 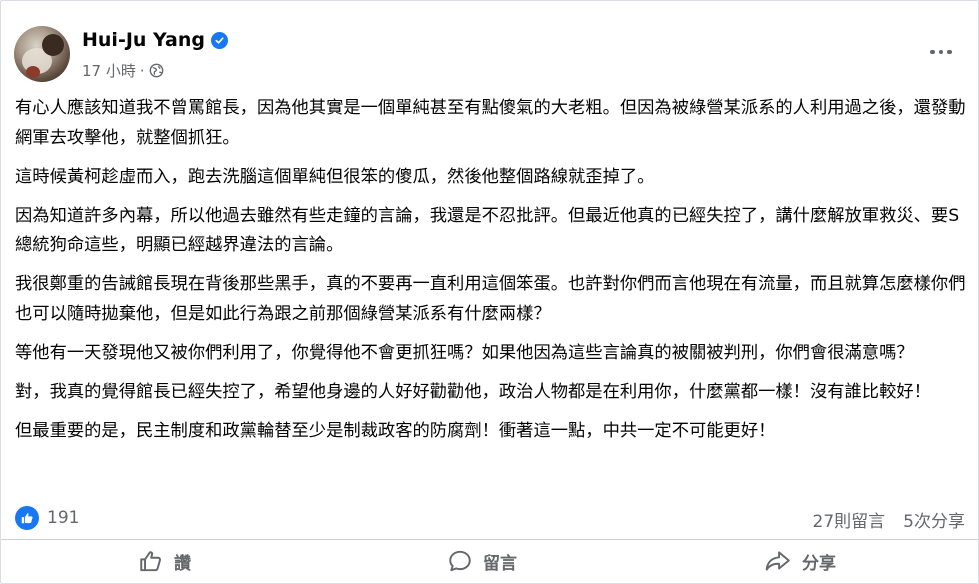 I want to click on post-header: Hui-Ju Yang 17 小時 ·, so click(x=489, y=55).